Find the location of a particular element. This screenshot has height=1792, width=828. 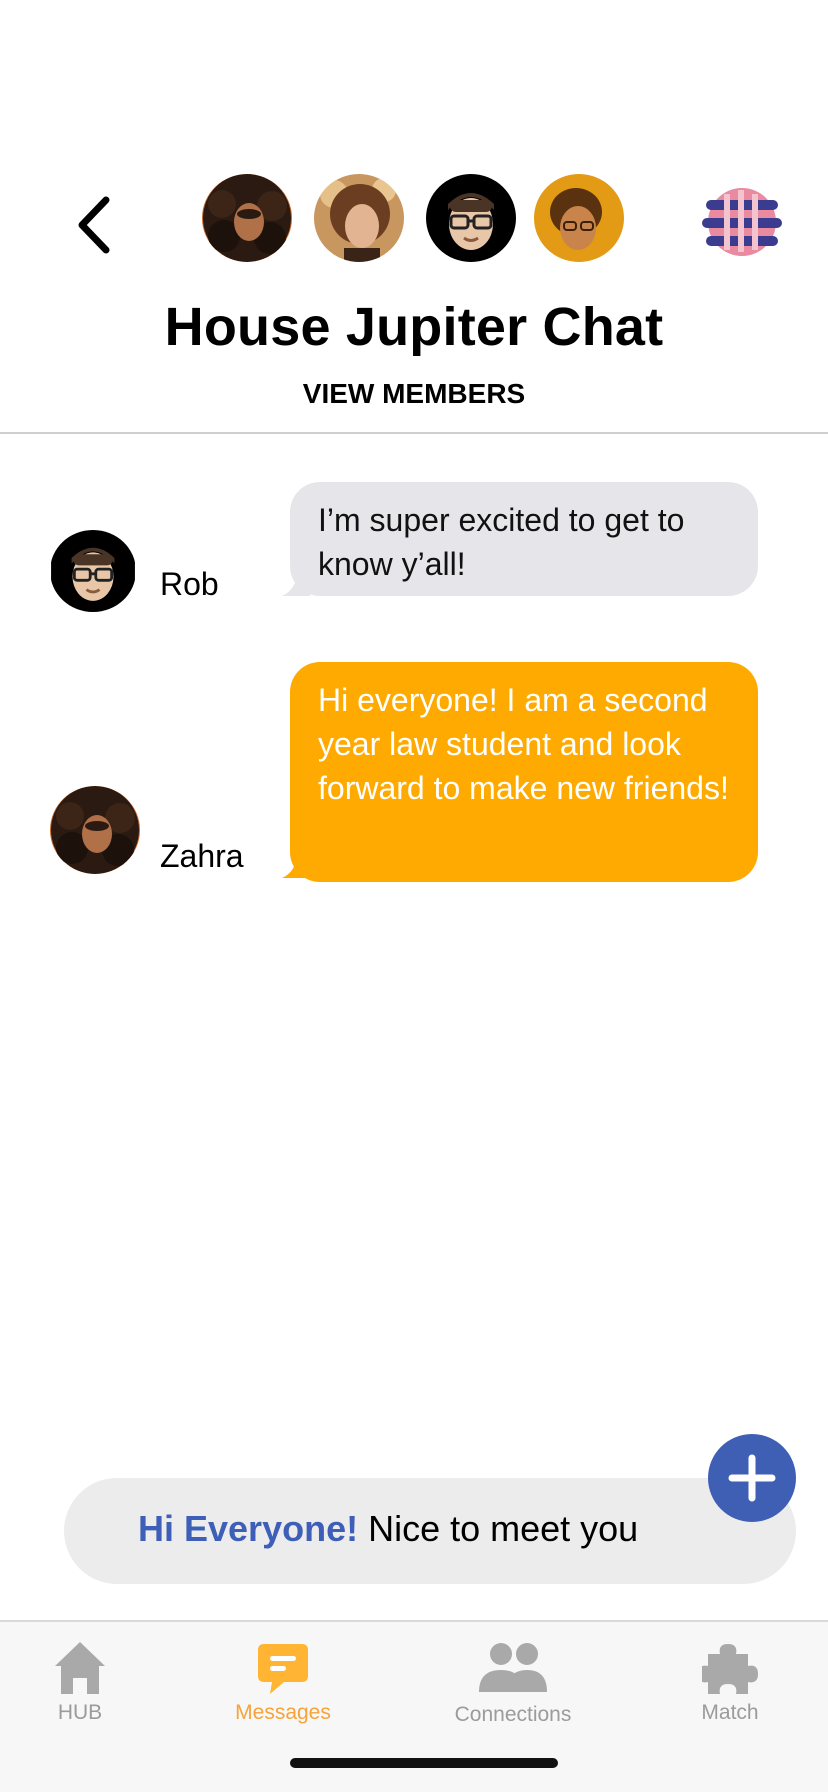

sender-name: Zahra is located at coordinates (202, 856).